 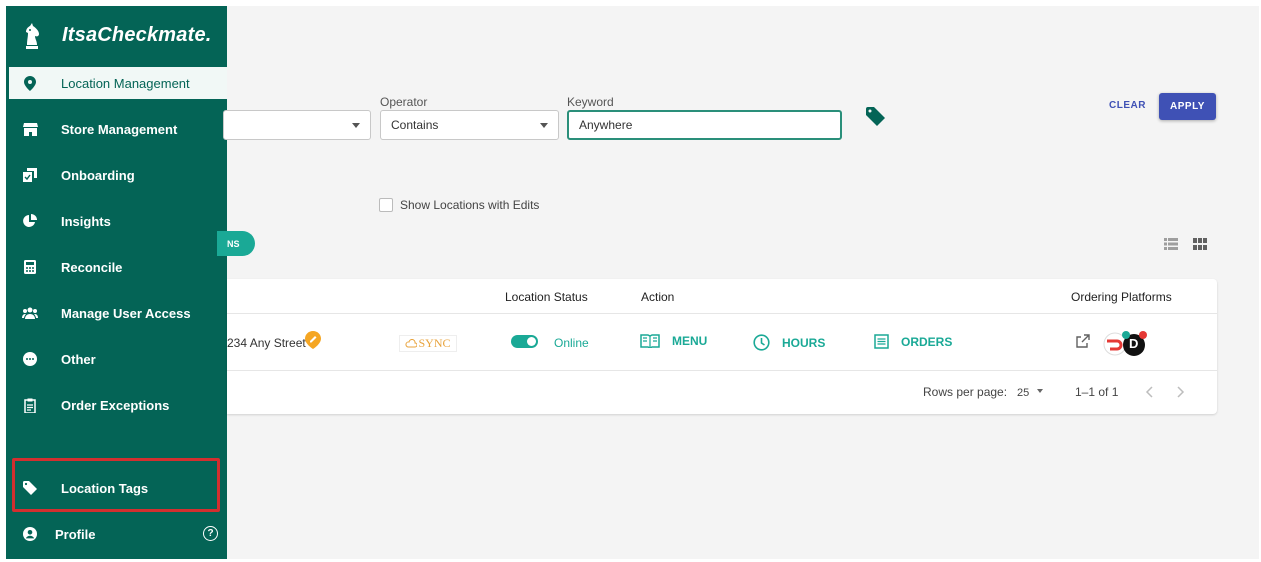 What do you see at coordinates (30, 221) in the screenshot?
I see `pie-chart-icon` at bounding box center [30, 221].